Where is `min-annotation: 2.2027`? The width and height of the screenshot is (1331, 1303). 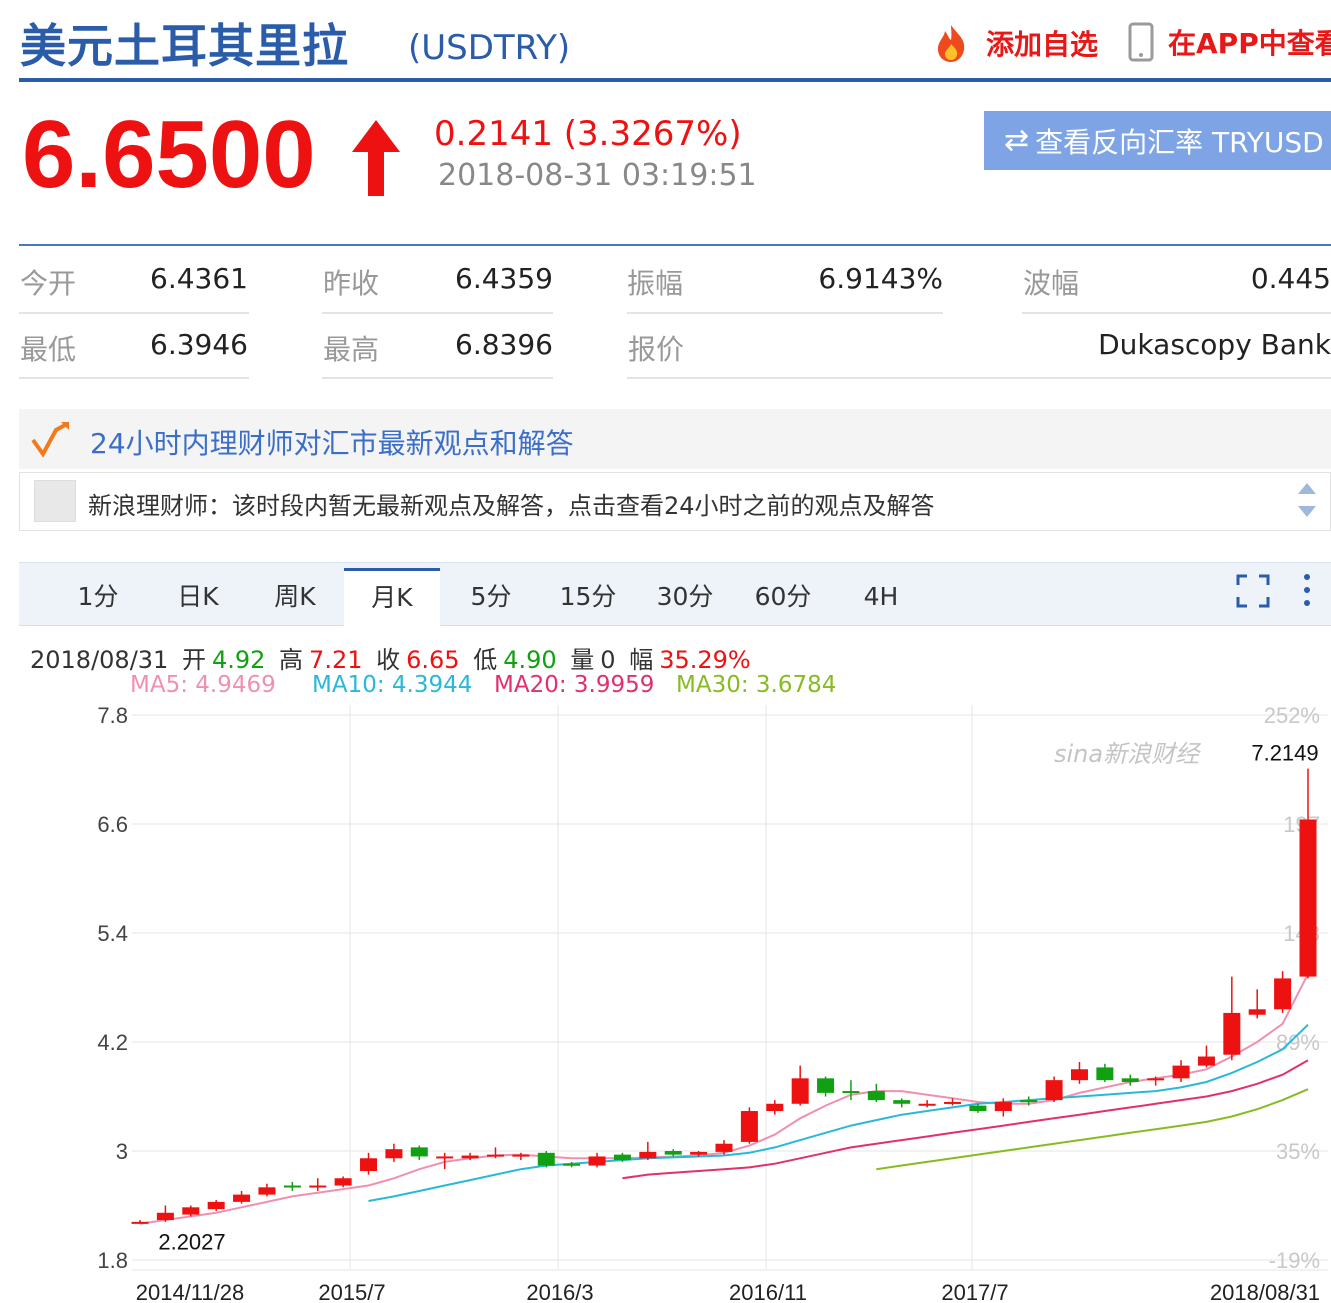 min-annotation: 2.2027 is located at coordinates (191, 1242).